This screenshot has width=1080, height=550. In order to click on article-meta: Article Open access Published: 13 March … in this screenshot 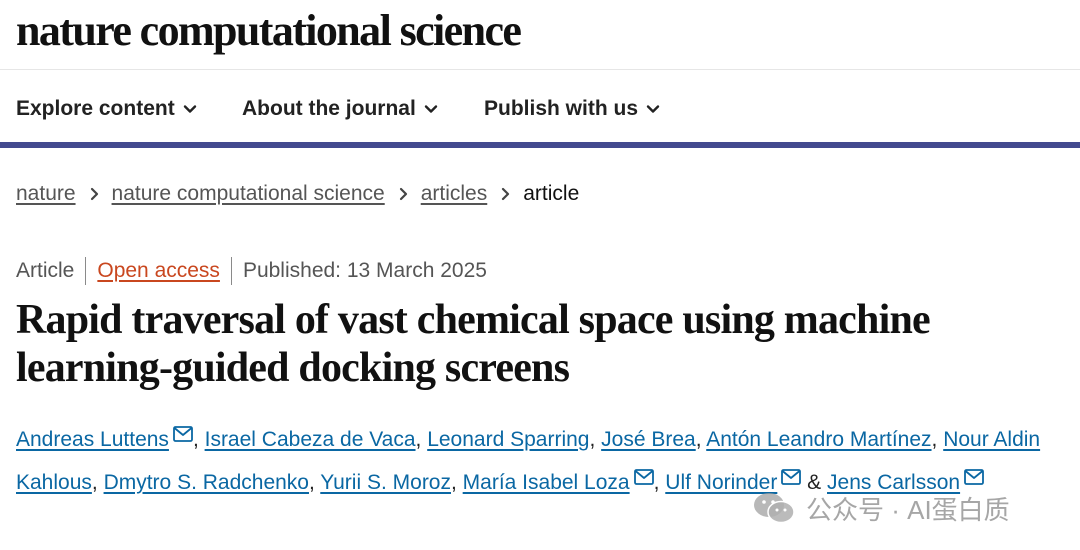, I will do `click(251, 271)`.